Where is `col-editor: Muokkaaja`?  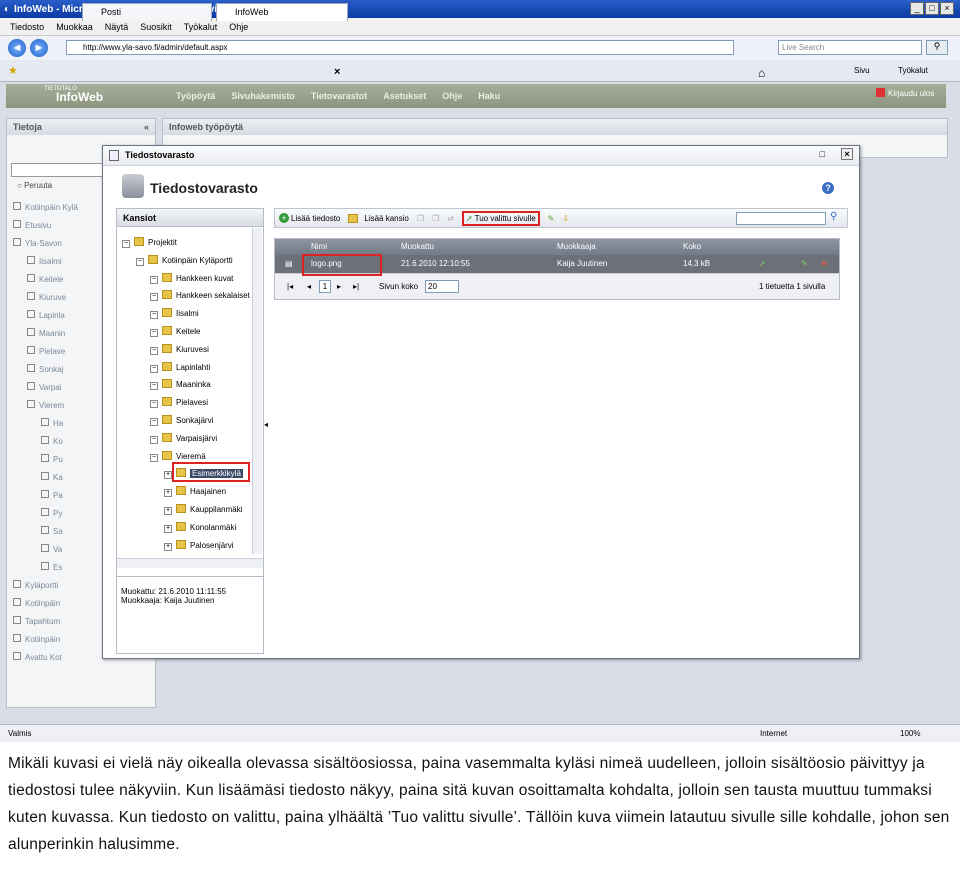 col-editor: Muokkaaja is located at coordinates (576, 247).